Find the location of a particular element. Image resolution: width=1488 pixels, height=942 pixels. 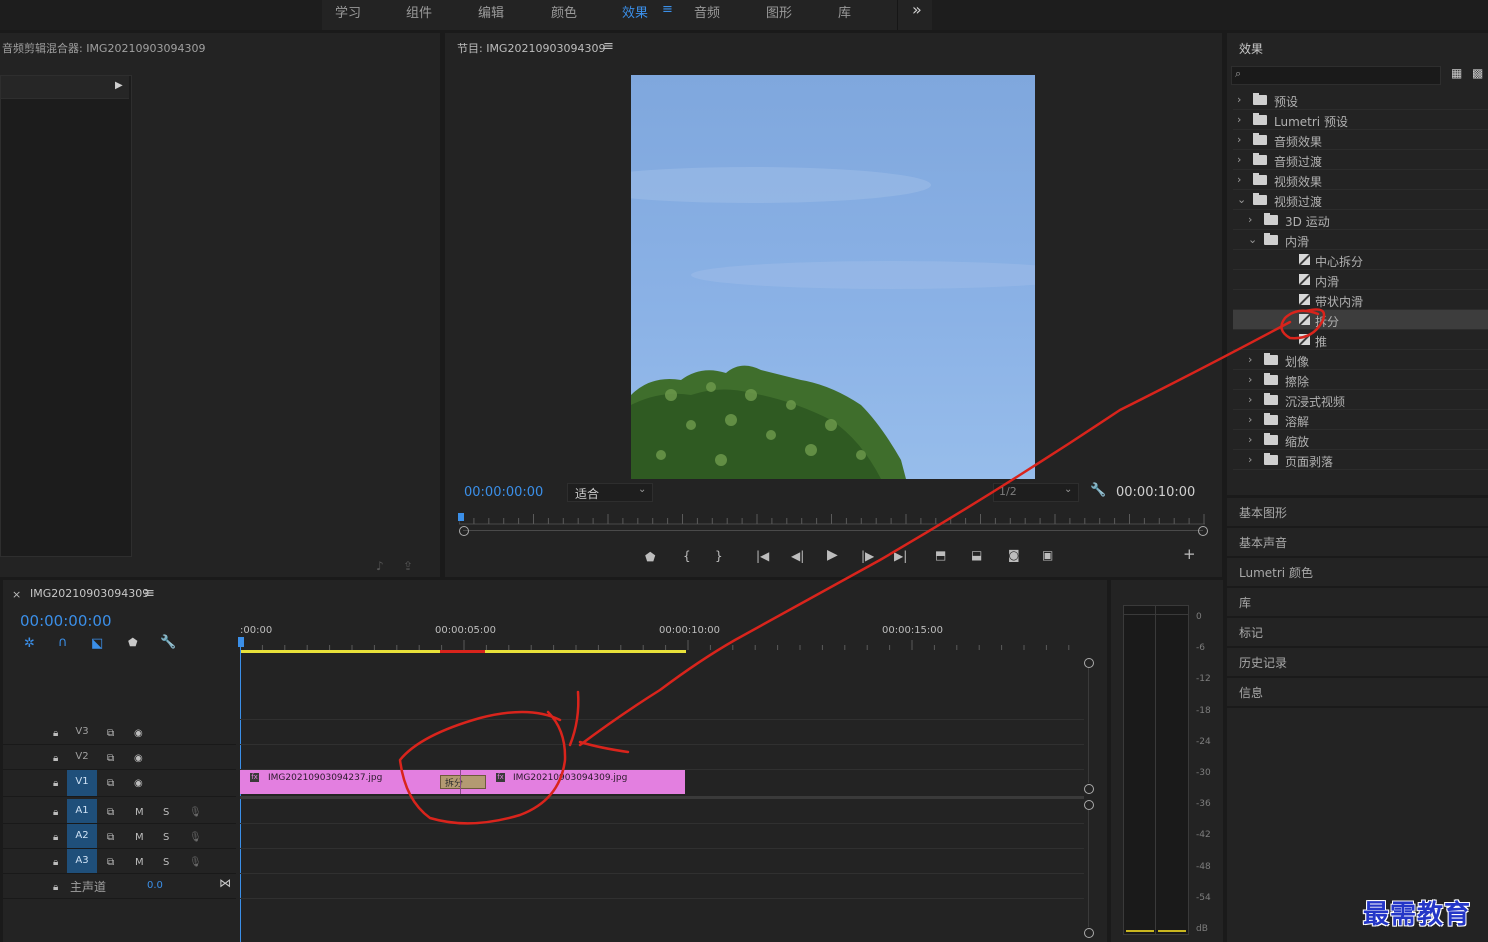

32bit-effects-icon: ▩ is located at coordinates (1477, 73).